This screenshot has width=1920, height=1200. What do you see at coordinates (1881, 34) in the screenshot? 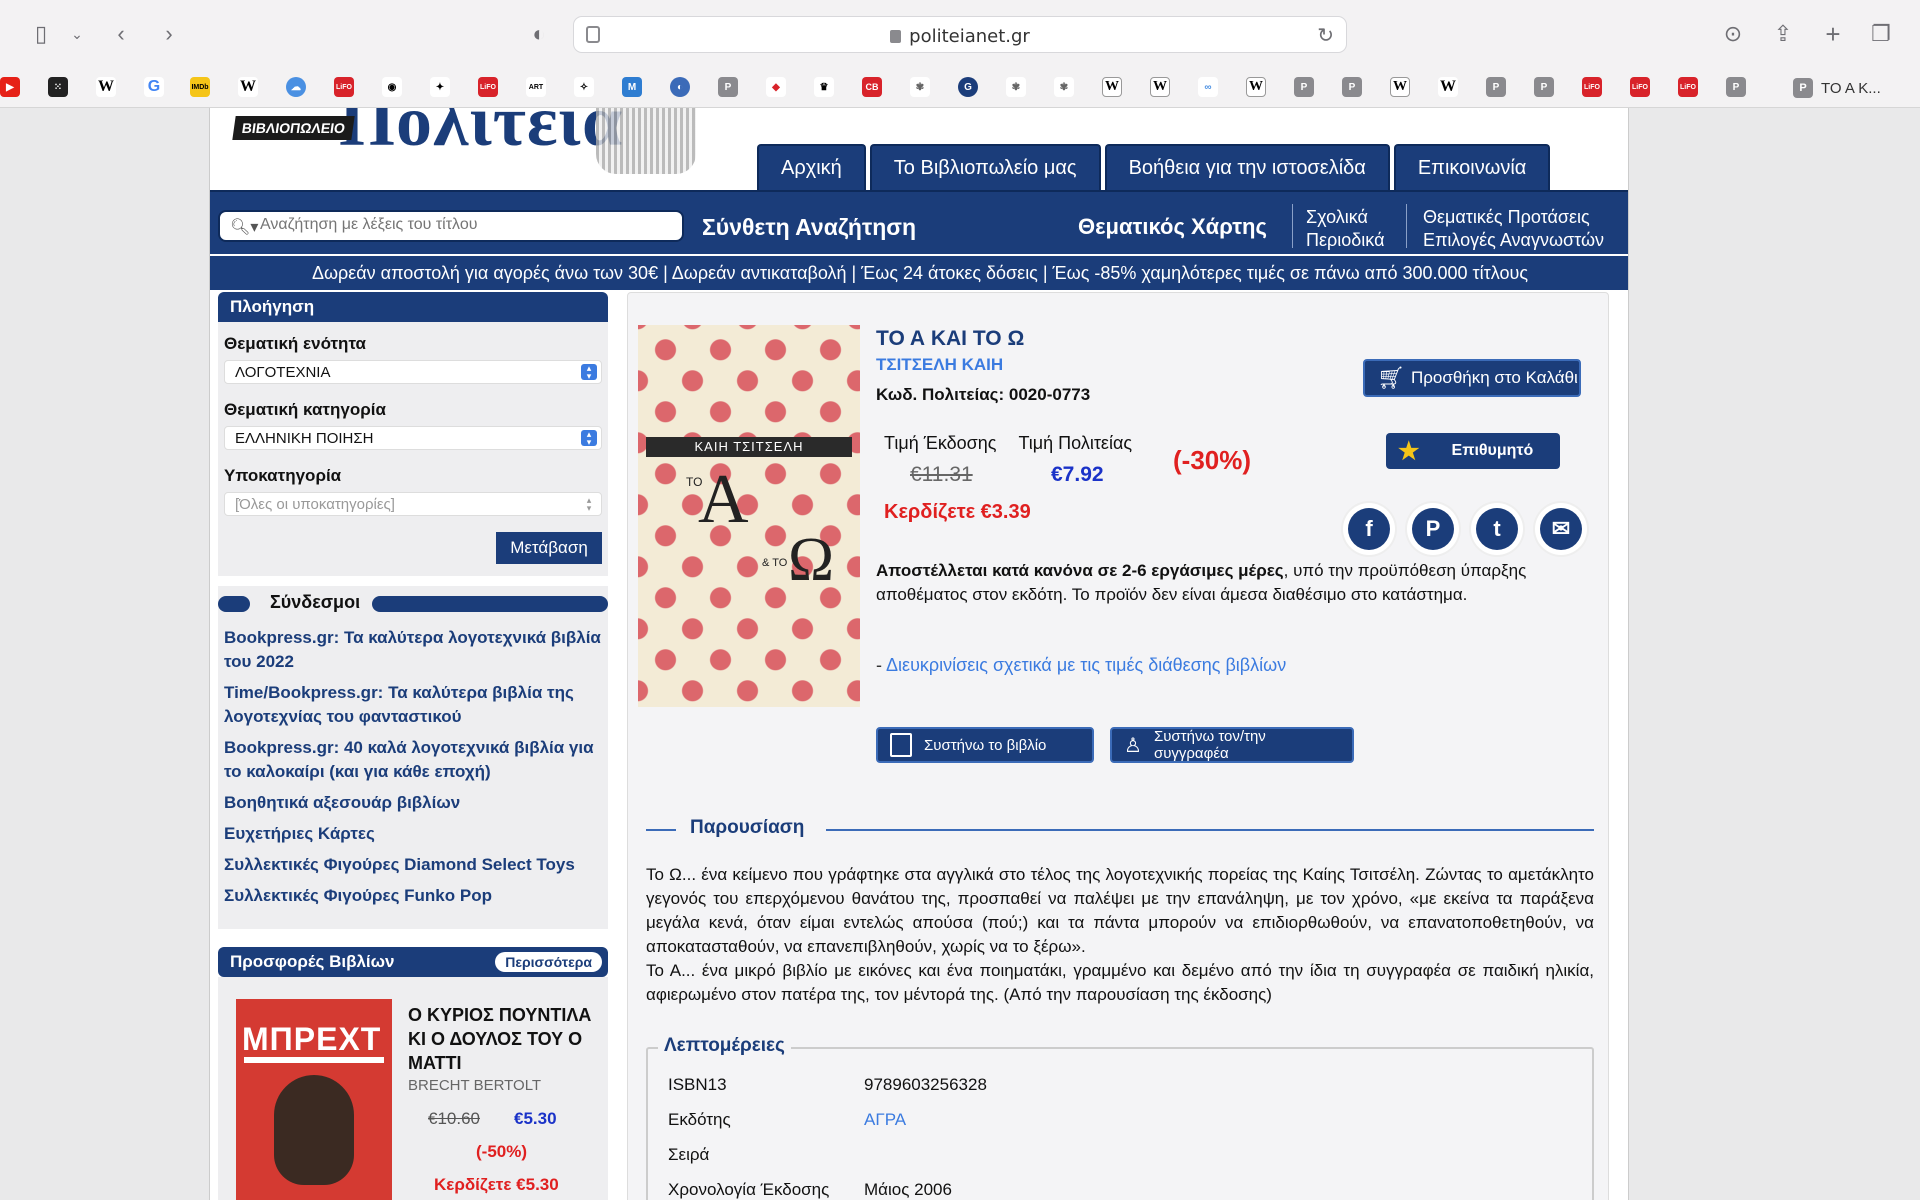
I see `tab-overview-icon: ❐` at bounding box center [1881, 34].